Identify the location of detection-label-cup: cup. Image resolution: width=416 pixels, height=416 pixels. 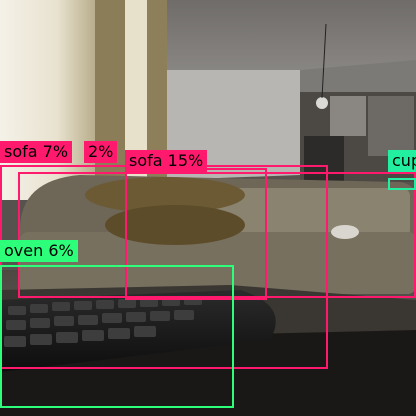
(402, 161).